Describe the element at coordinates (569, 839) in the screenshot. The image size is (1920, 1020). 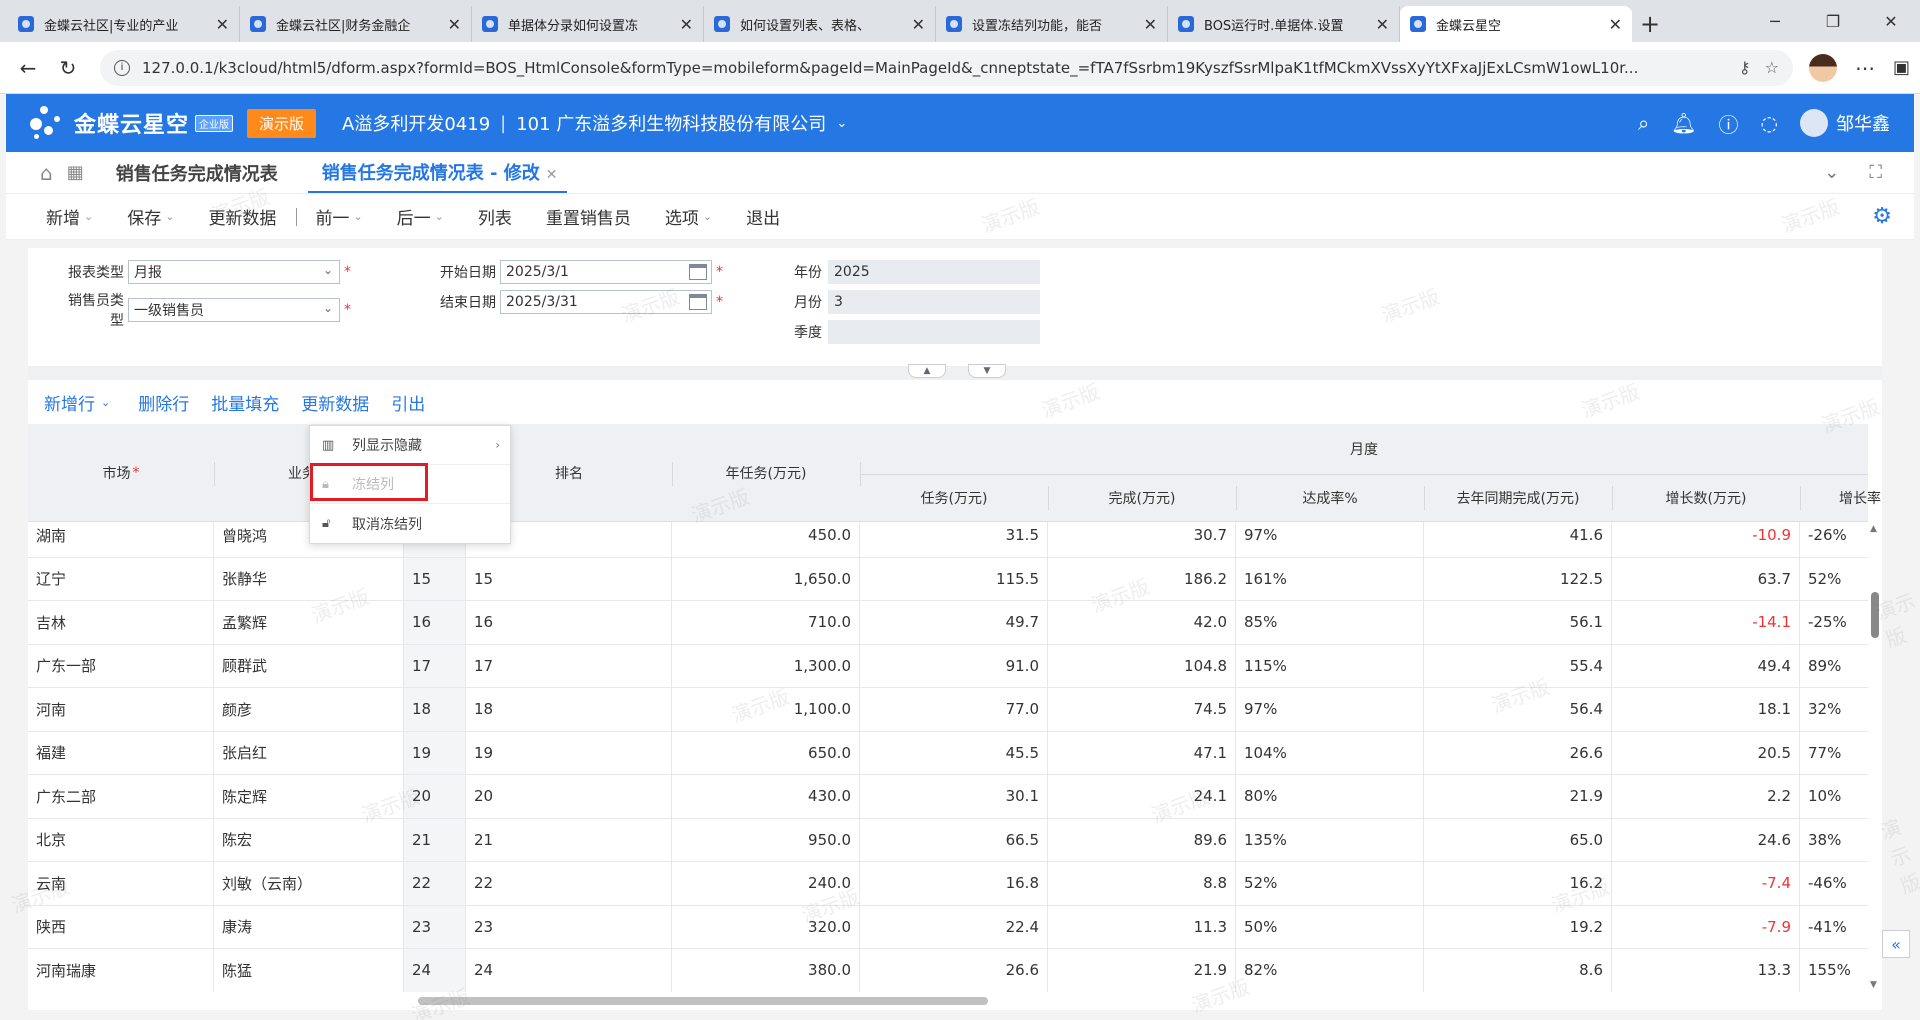
I see `table-cell-rank: 21` at that location.